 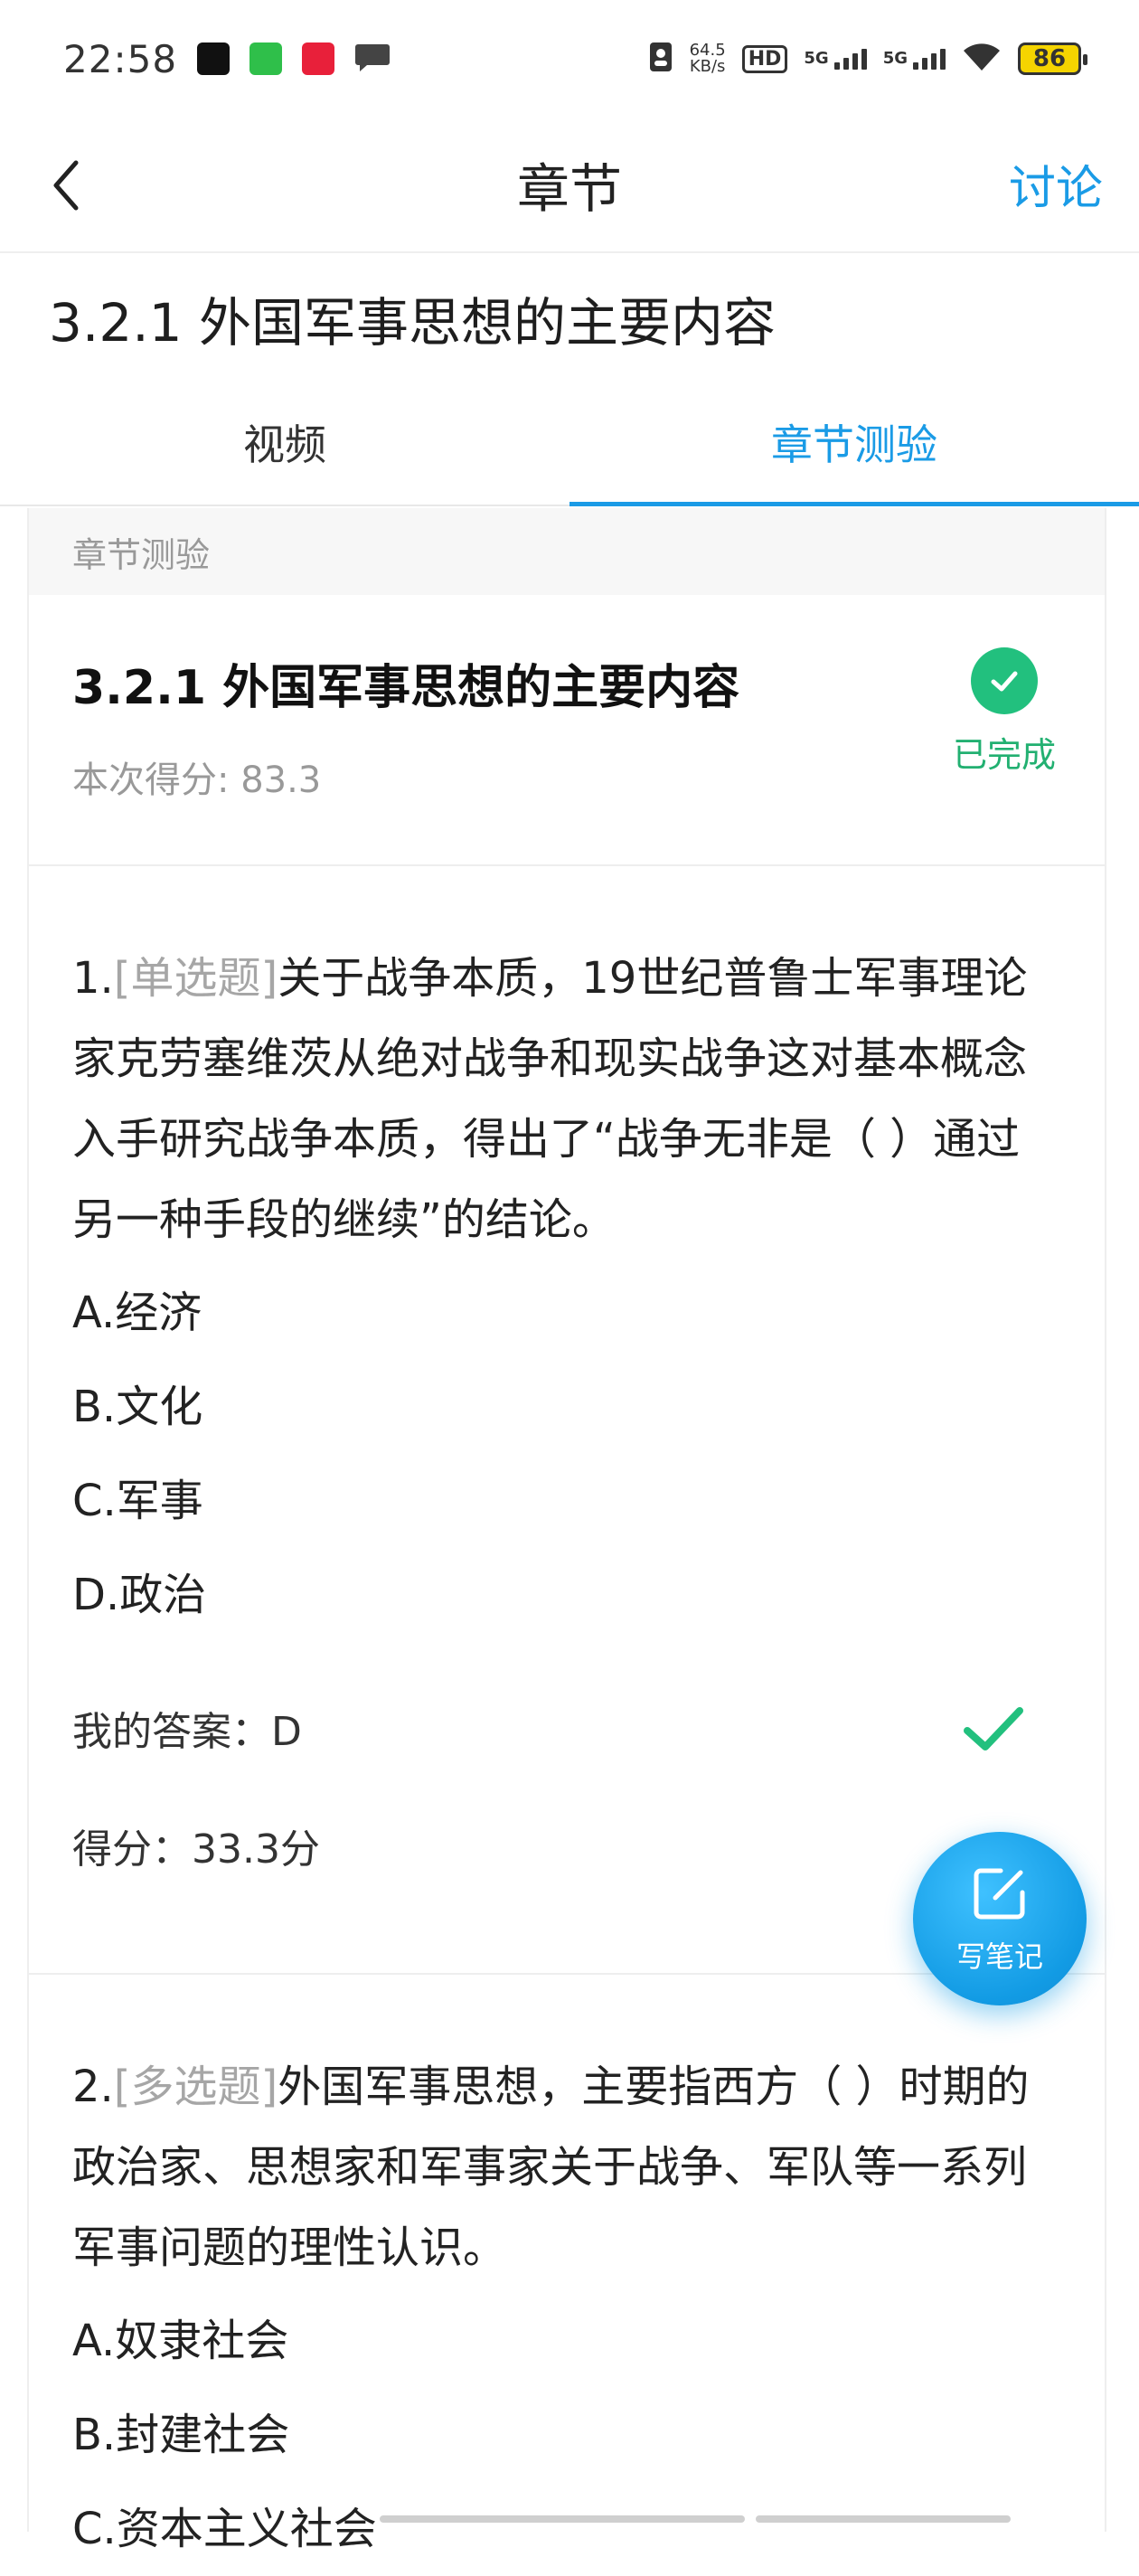 I want to click on option-b: B.封建社会, so click(x=566, y=2435).